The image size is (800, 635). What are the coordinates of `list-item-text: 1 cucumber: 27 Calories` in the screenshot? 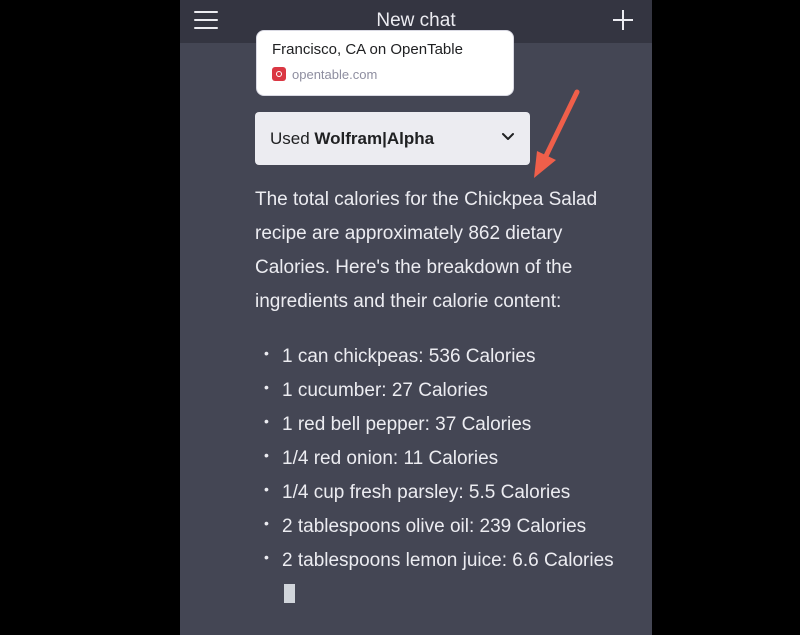 It's located at (385, 390).